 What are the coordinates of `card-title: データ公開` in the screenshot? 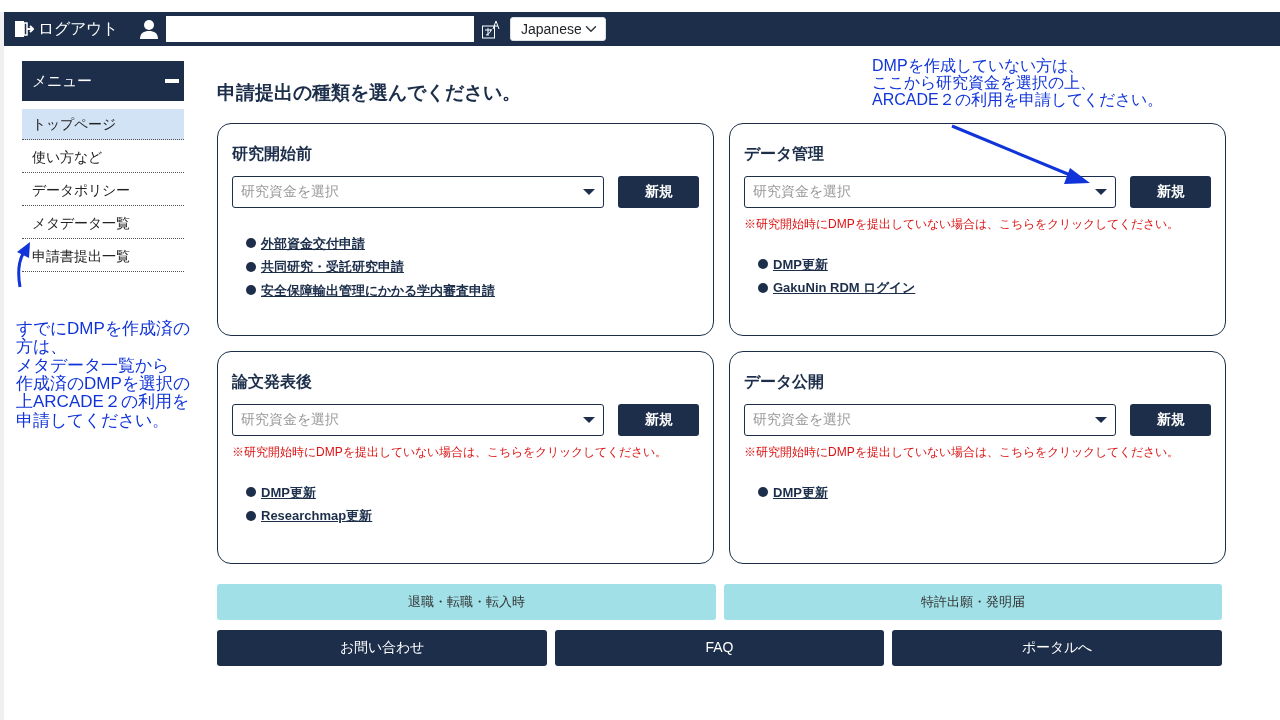 It's located at (784, 381).